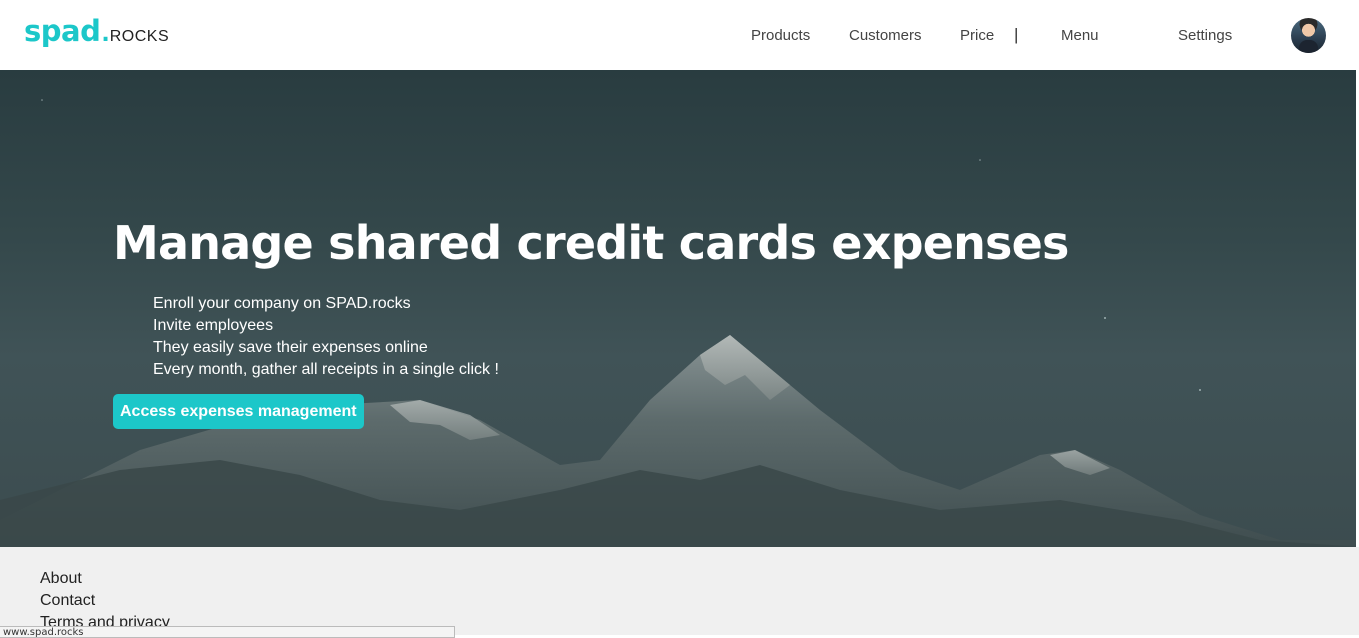 This screenshot has width=1359, height=638. I want to click on feature-item: Invite employees, so click(213, 325).